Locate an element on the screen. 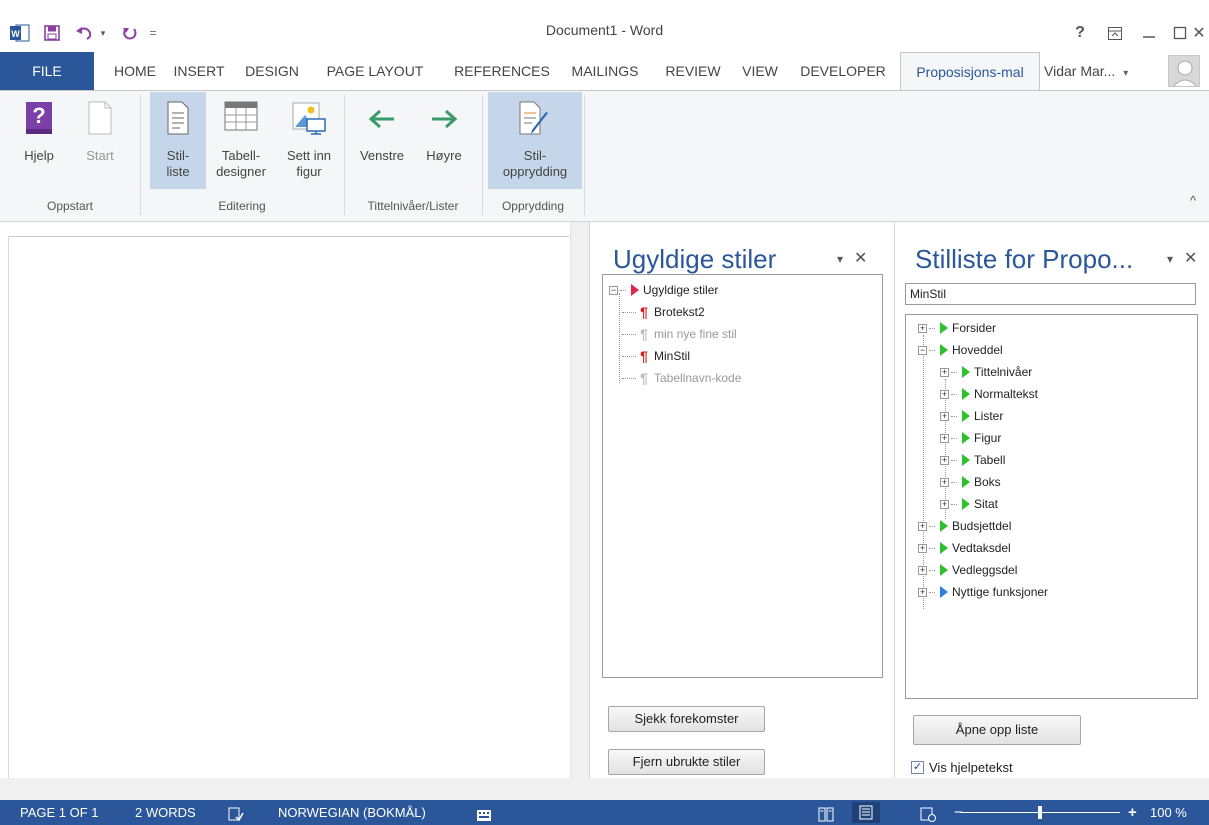  help-button: ? Hjelp is located at coordinates (39, 140).